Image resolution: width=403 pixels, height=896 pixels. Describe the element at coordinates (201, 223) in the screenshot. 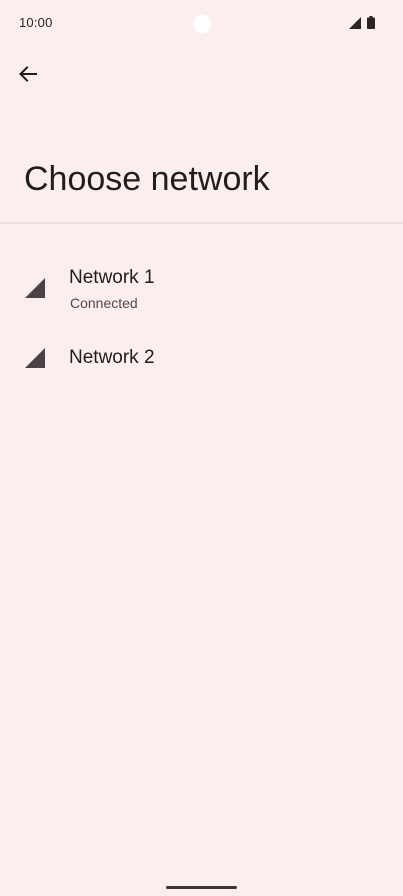

I see `header-divider` at that location.